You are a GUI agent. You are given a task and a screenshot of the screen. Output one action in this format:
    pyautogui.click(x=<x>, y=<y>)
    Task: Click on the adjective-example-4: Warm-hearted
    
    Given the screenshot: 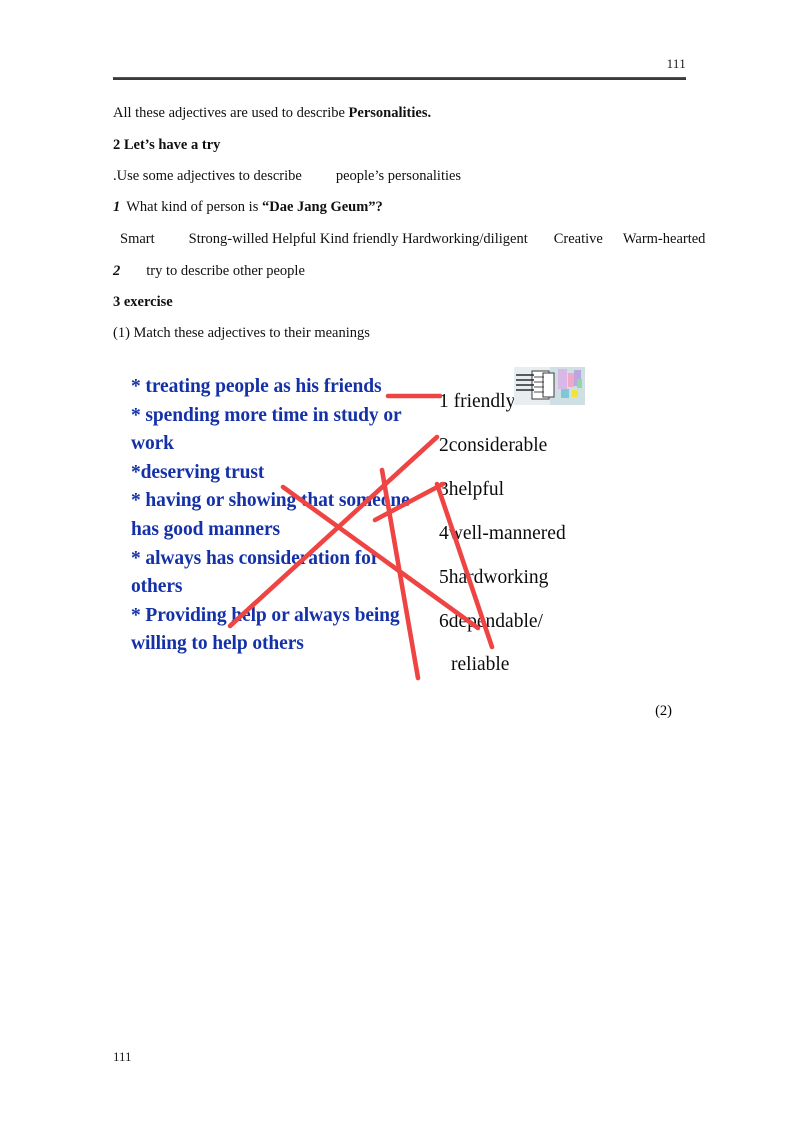 What is the action you would take?
    pyautogui.click(x=664, y=239)
    